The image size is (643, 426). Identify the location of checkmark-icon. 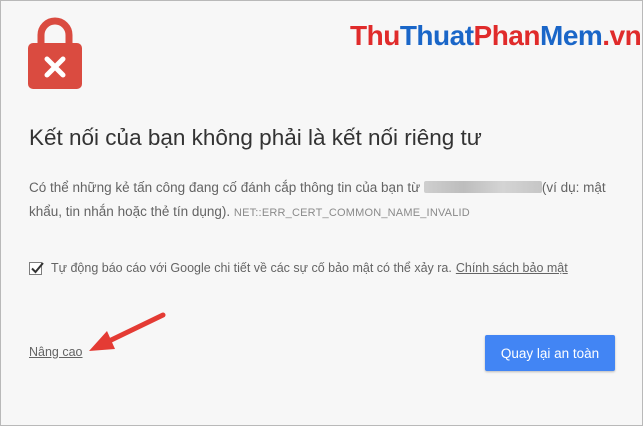
(37, 267).